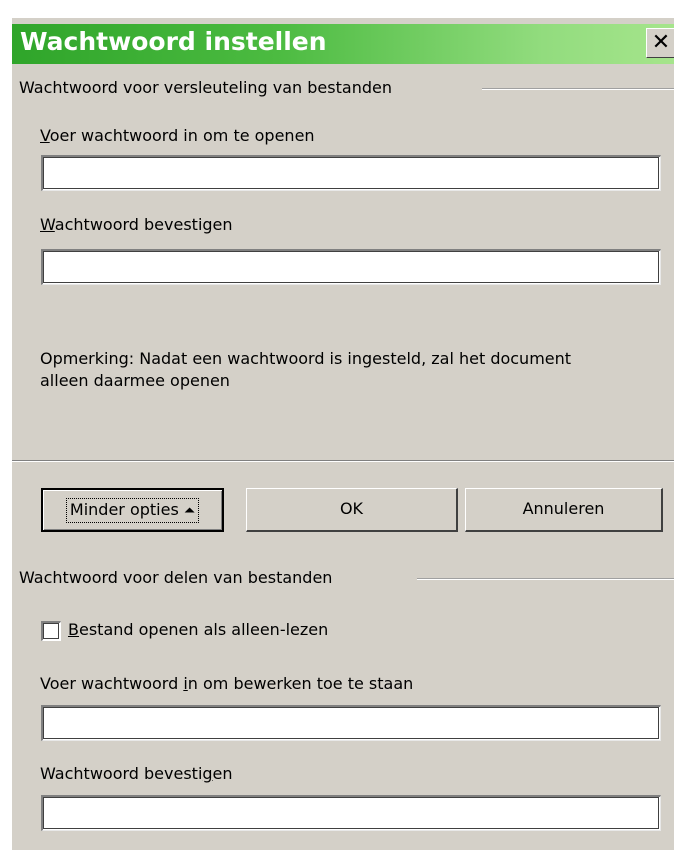 The width and height of the screenshot is (674, 850). Describe the element at coordinates (73, 629) in the screenshot. I see `readonly-label-key: B` at that location.